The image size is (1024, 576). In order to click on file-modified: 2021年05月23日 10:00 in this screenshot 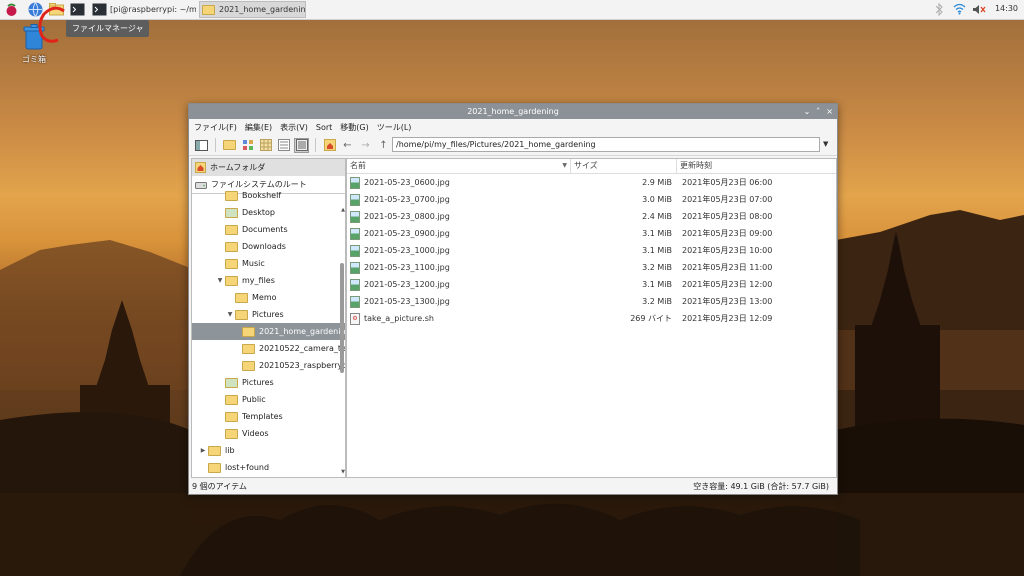, I will do `click(727, 250)`.